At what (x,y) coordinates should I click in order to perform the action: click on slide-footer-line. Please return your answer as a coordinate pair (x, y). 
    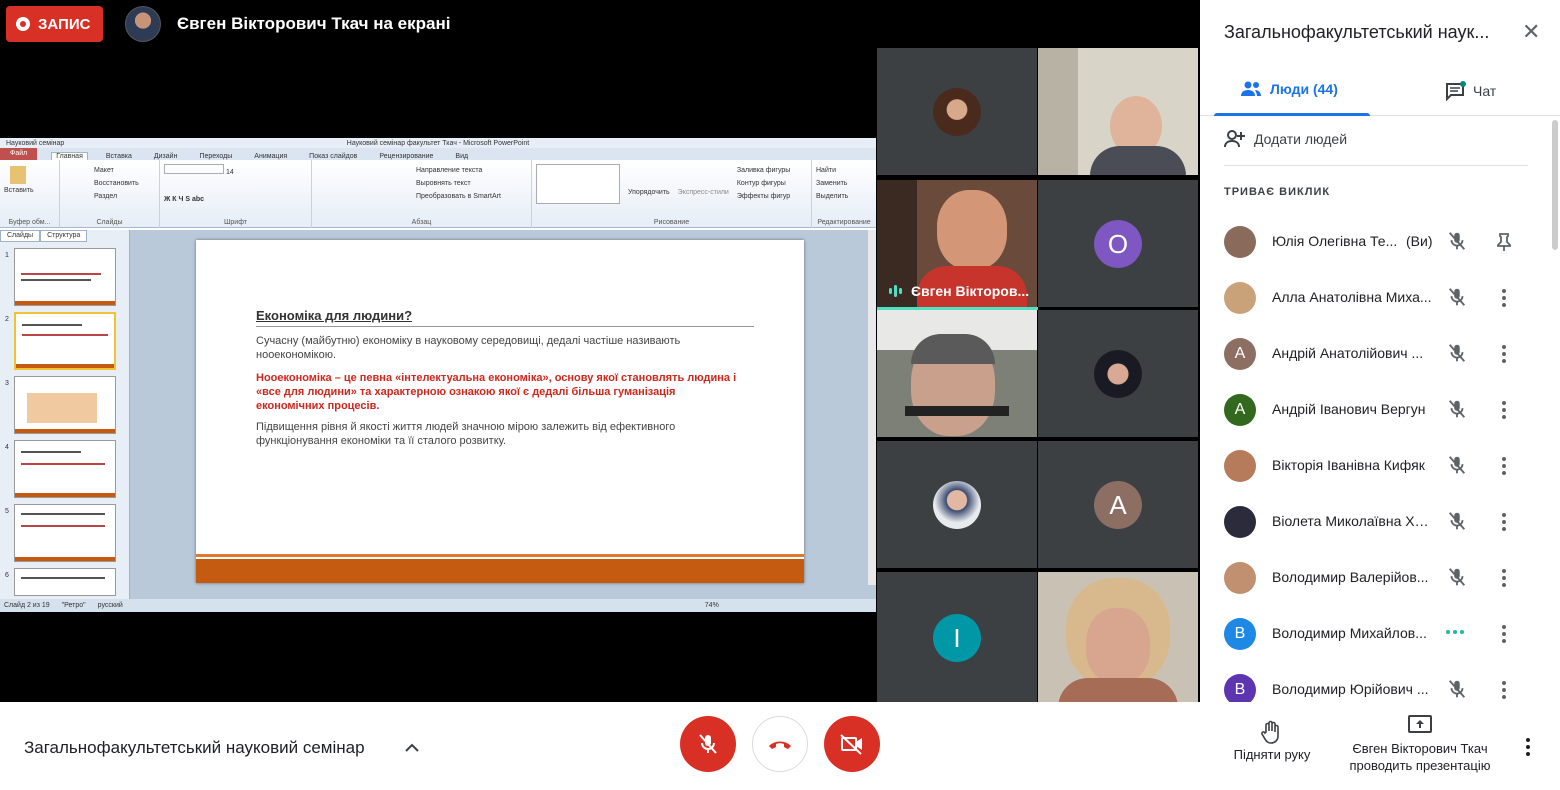
    Looking at the image, I should click on (500, 555).